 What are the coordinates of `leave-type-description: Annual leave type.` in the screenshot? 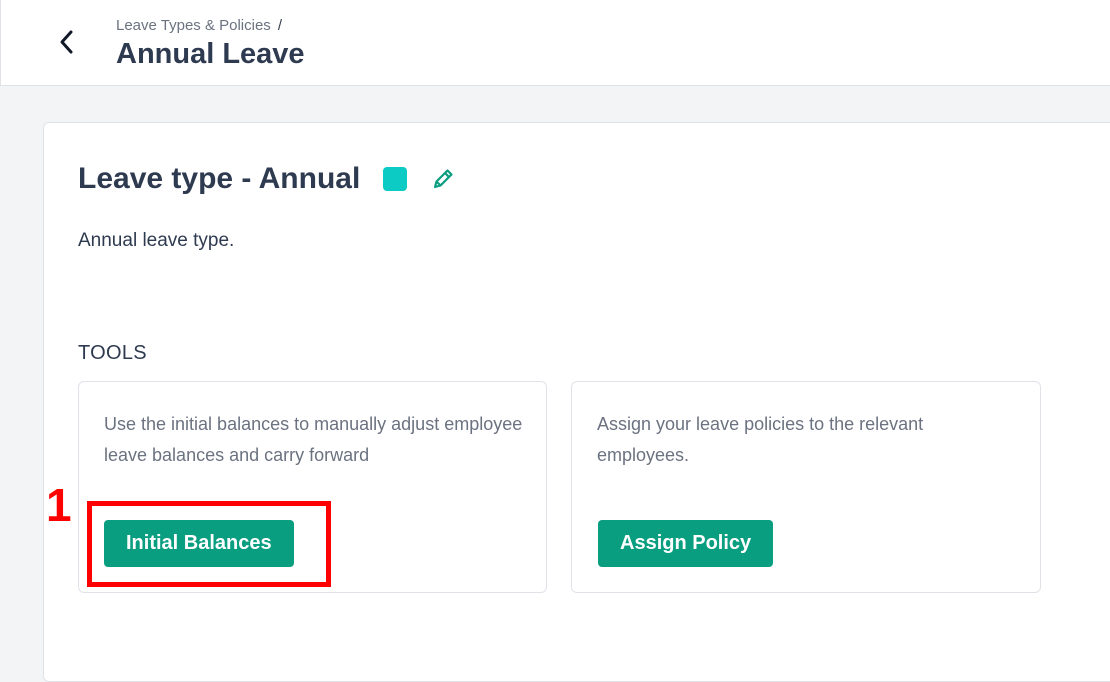 It's located at (156, 240).